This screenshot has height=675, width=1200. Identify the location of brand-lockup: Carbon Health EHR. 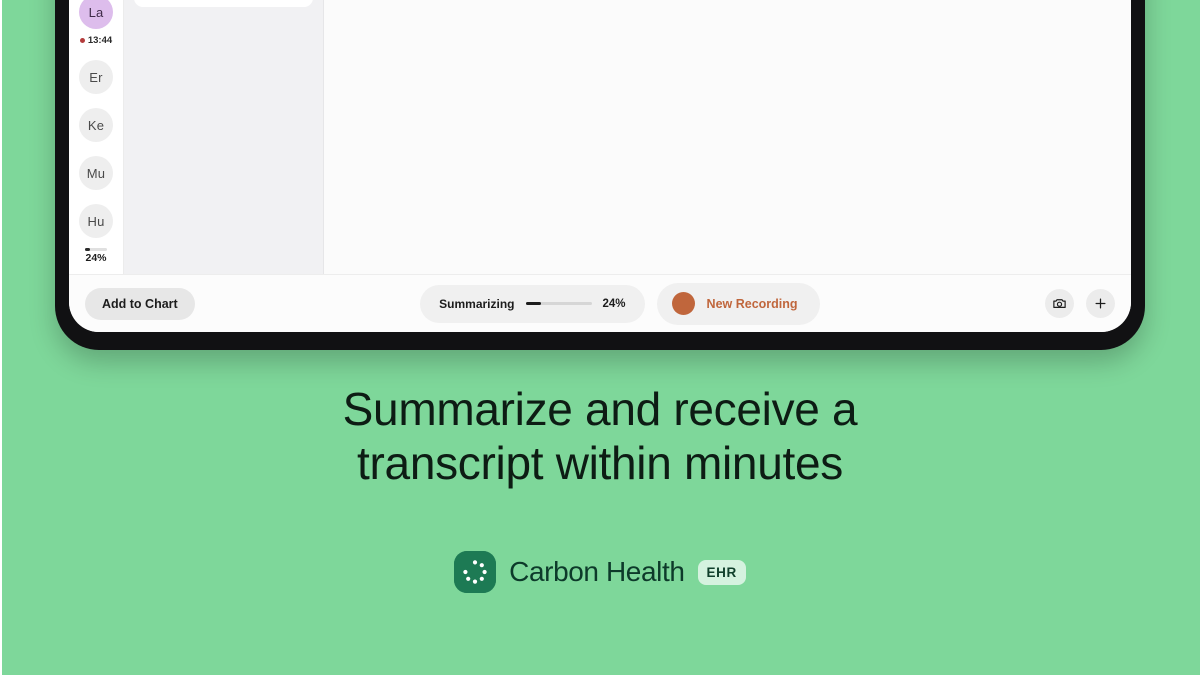
(600, 572).